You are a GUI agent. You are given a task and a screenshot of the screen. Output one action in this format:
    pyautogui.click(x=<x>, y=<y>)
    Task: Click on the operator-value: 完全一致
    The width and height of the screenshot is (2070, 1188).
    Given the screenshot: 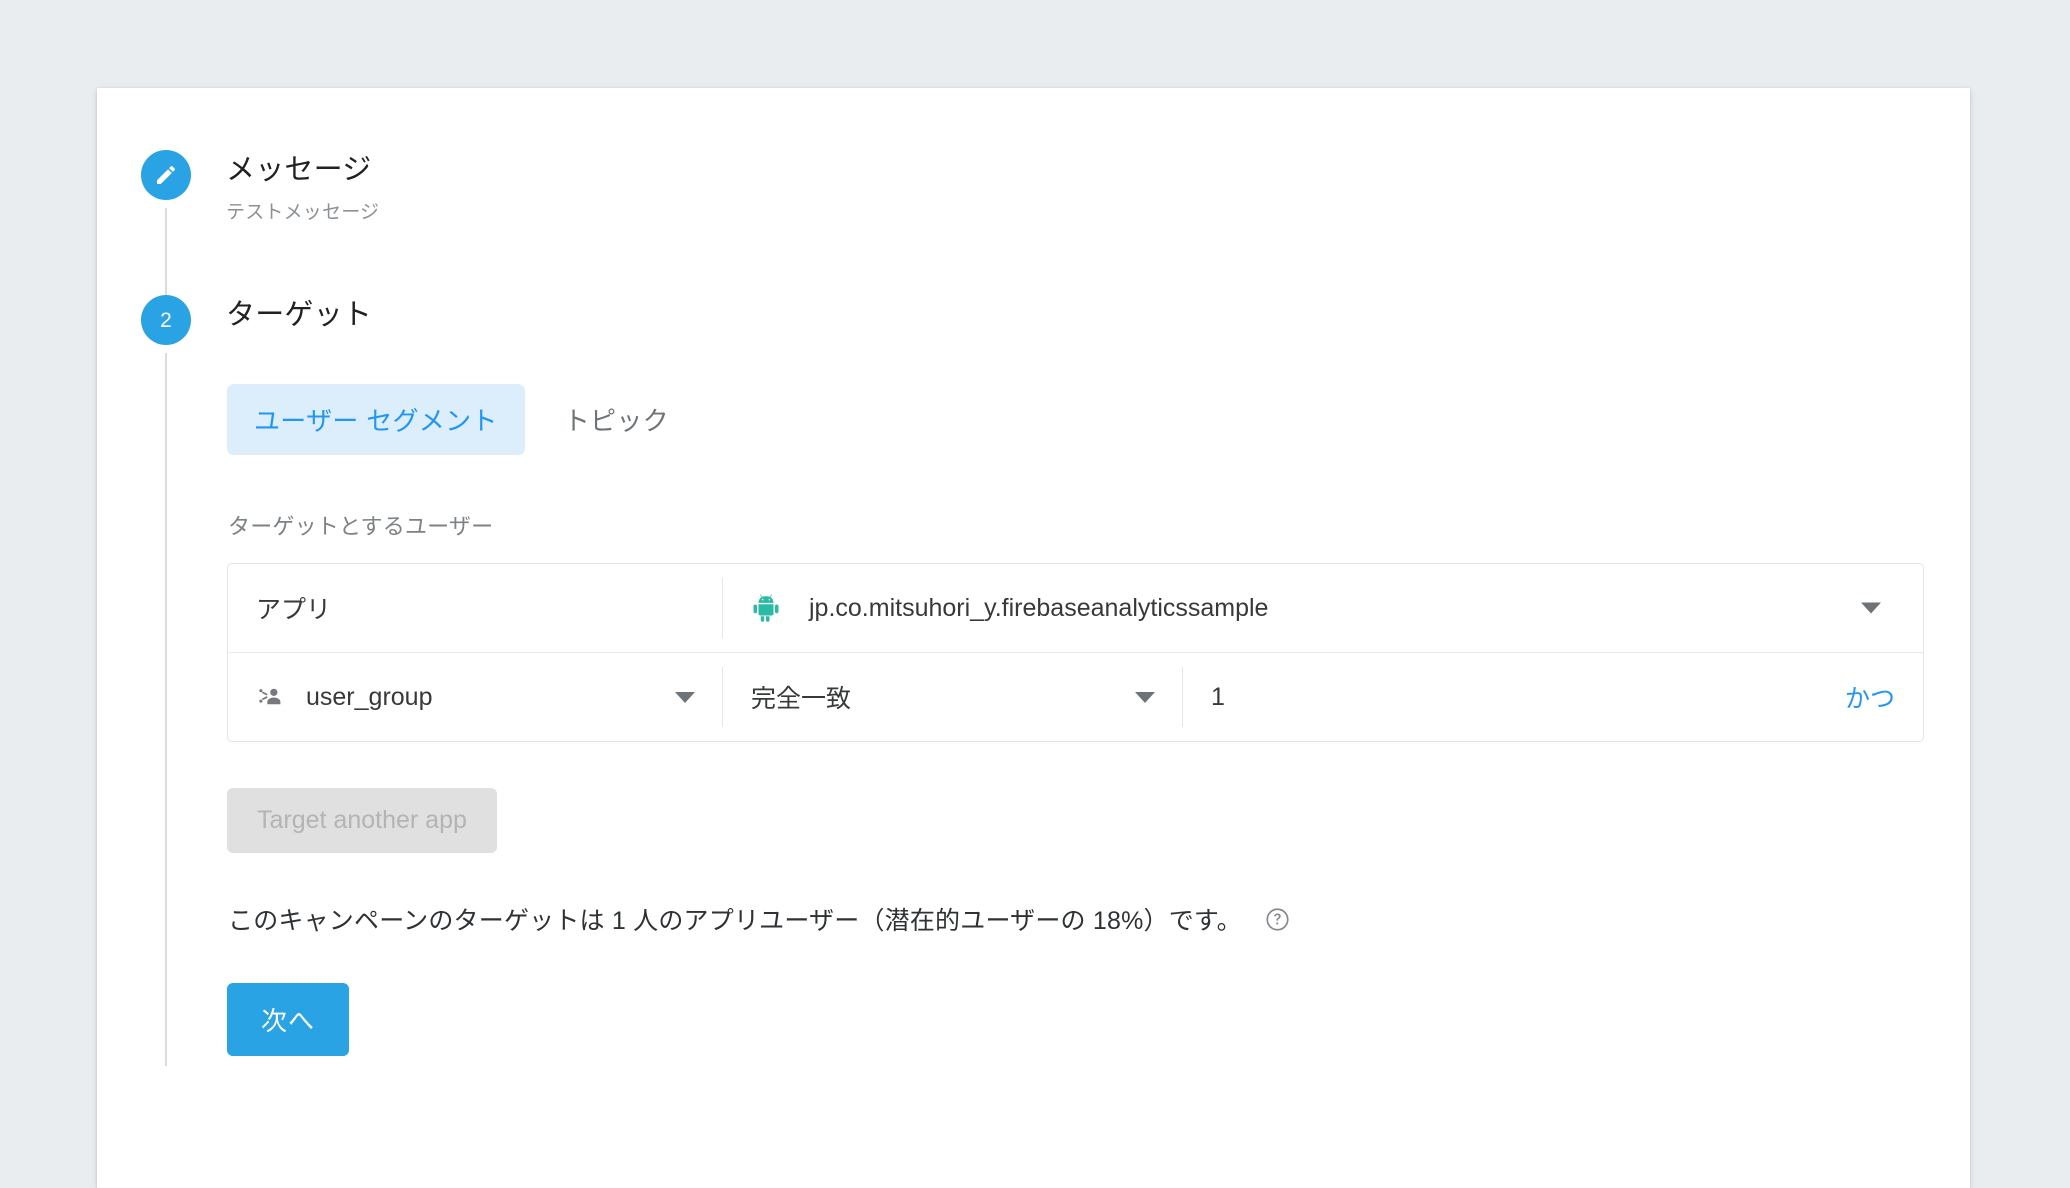 What is the action you would take?
    pyautogui.click(x=801, y=699)
    